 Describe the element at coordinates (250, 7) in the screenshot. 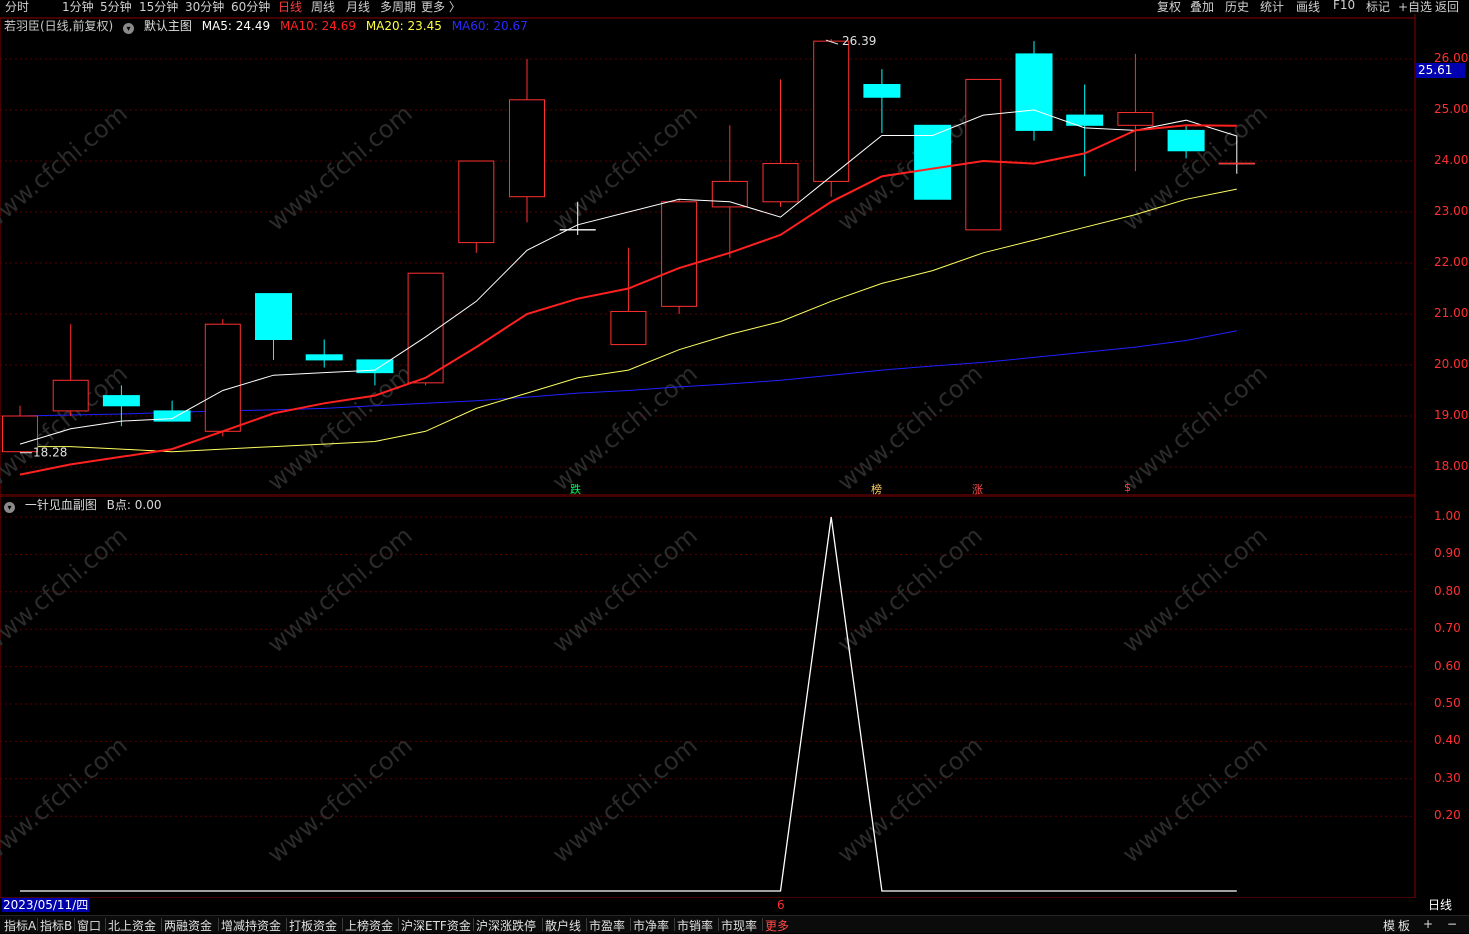

I see `period-5: 60分钟` at that location.